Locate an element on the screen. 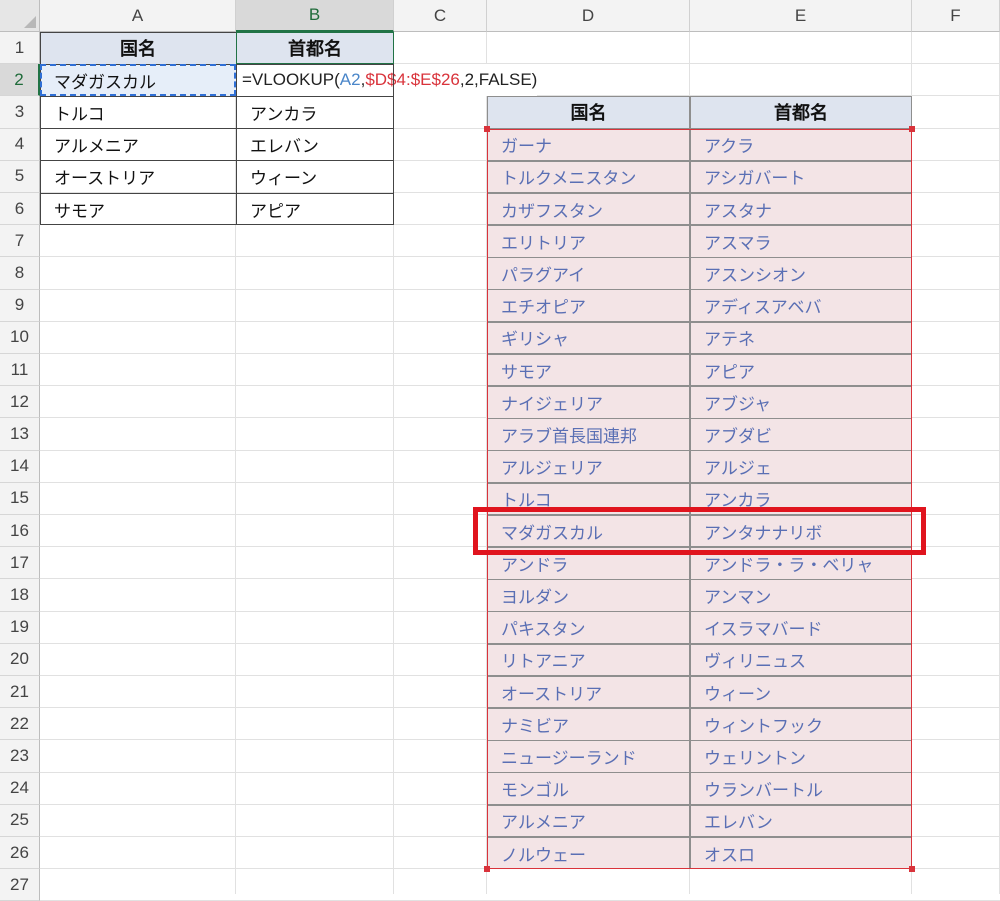 The width and height of the screenshot is (1000, 901). row-header-11: 11 is located at coordinates (20, 370).